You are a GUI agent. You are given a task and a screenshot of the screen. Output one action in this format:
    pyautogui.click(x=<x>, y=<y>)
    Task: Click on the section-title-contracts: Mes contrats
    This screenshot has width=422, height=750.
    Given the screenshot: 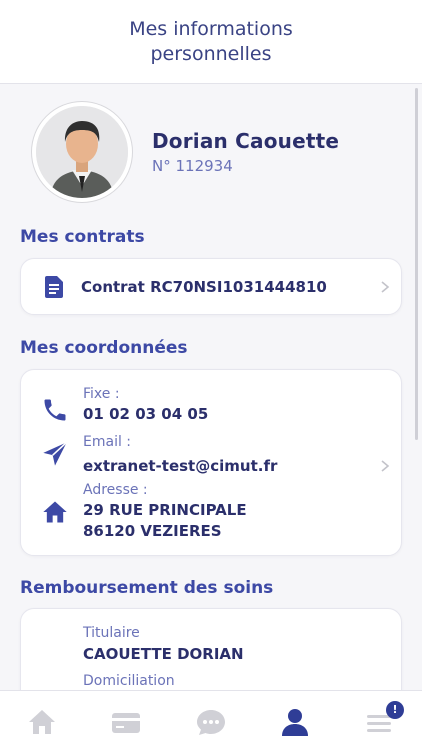 What is the action you would take?
    pyautogui.click(x=82, y=237)
    